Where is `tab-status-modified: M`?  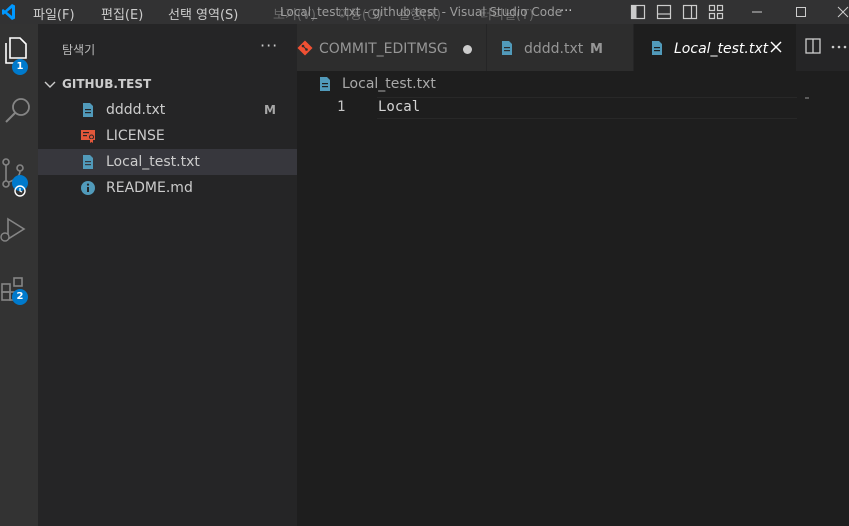
tab-status-modified: M is located at coordinates (596, 49).